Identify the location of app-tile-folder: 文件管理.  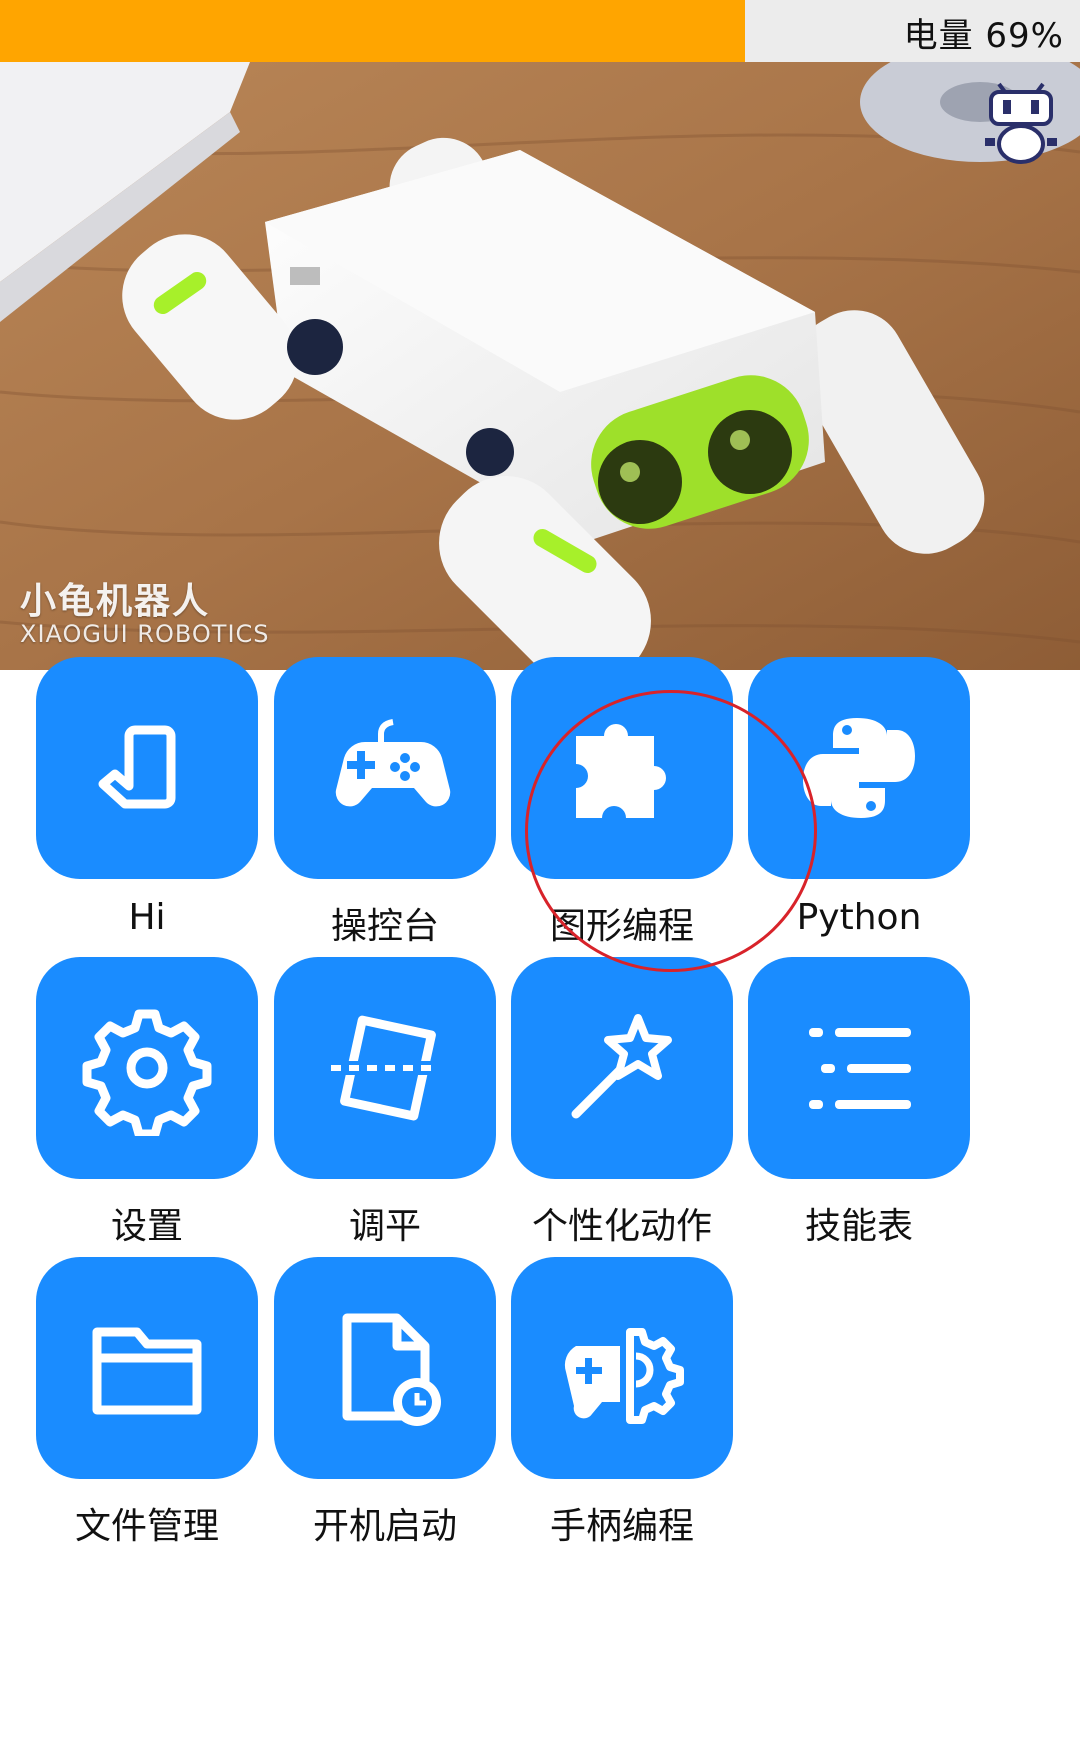
(147, 1403).